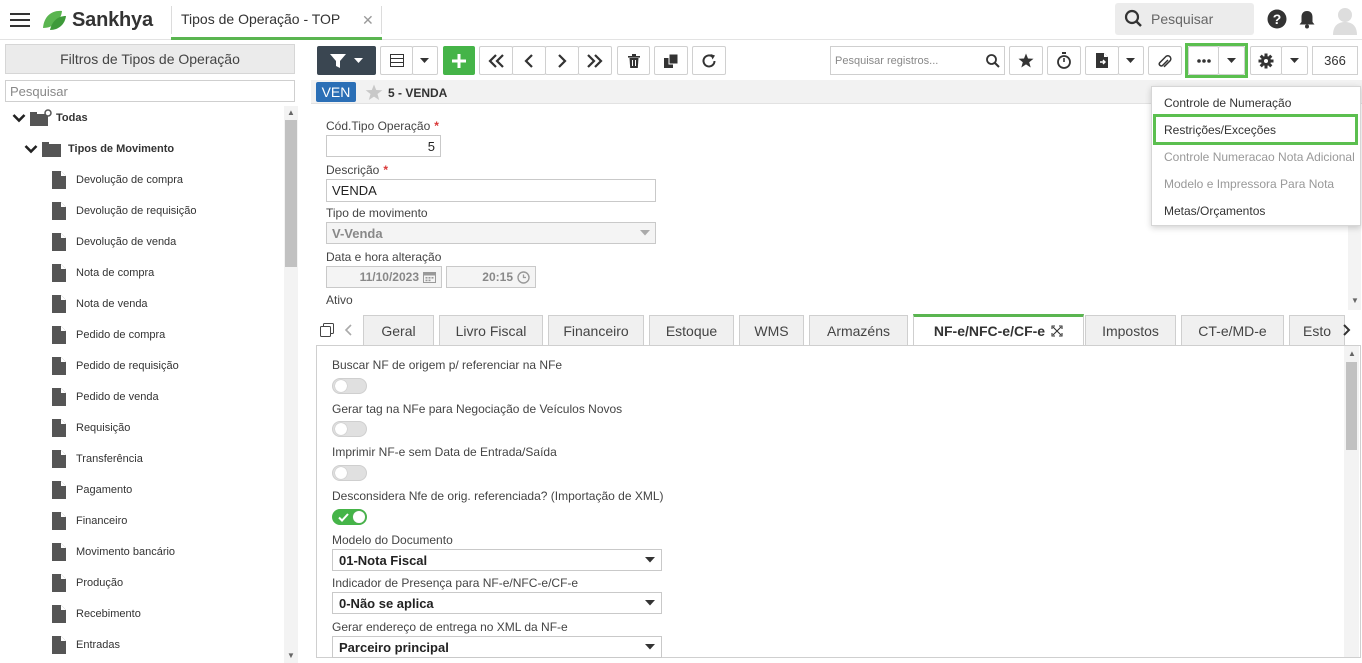 This screenshot has height=663, width=1362. What do you see at coordinates (113, 552) in the screenshot?
I see `tree-item: Movimento bancário` at bounding box center [113, 552].